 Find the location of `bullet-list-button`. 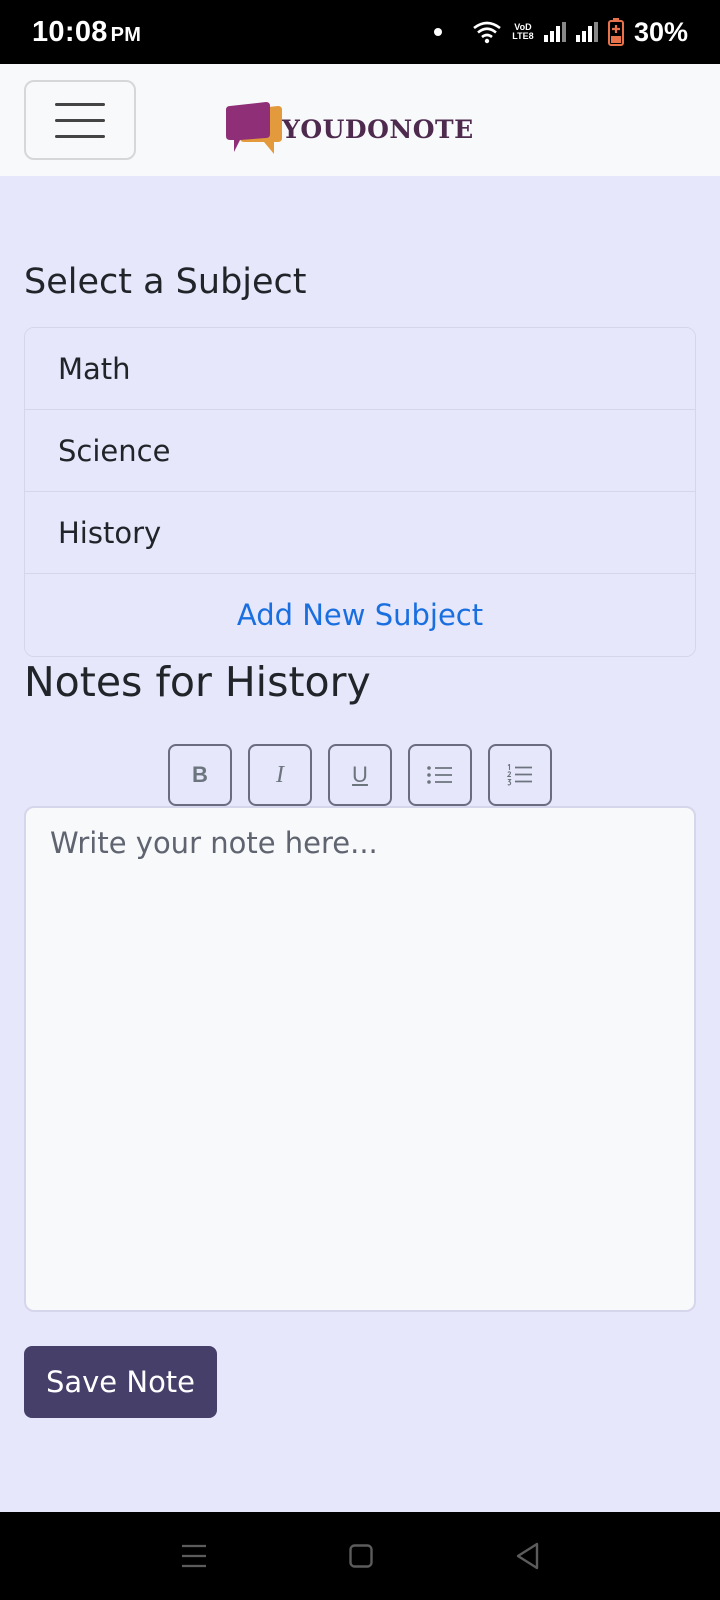

bullet-list-button is located at coordinates (440, 775).